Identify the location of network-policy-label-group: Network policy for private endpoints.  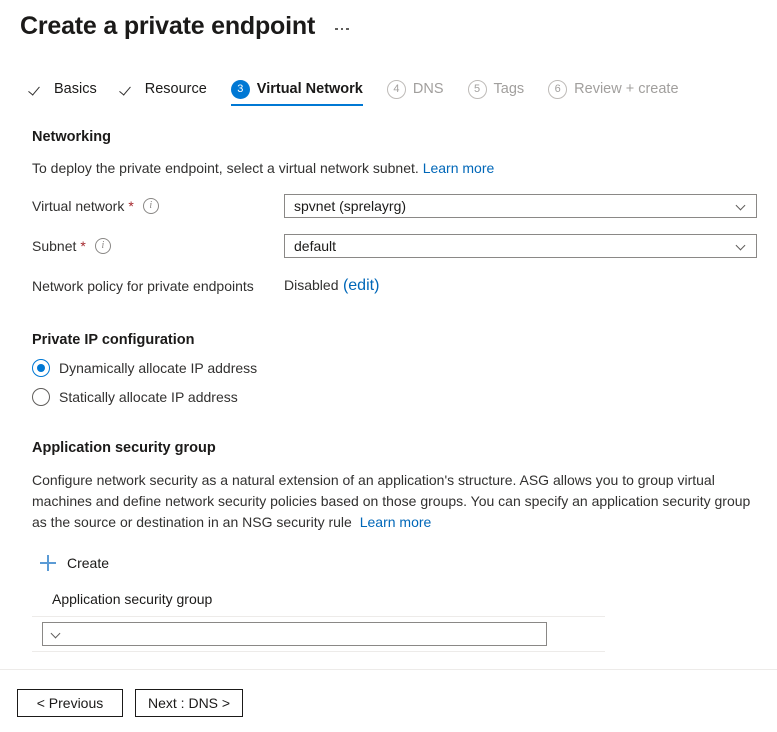
(158, 286).